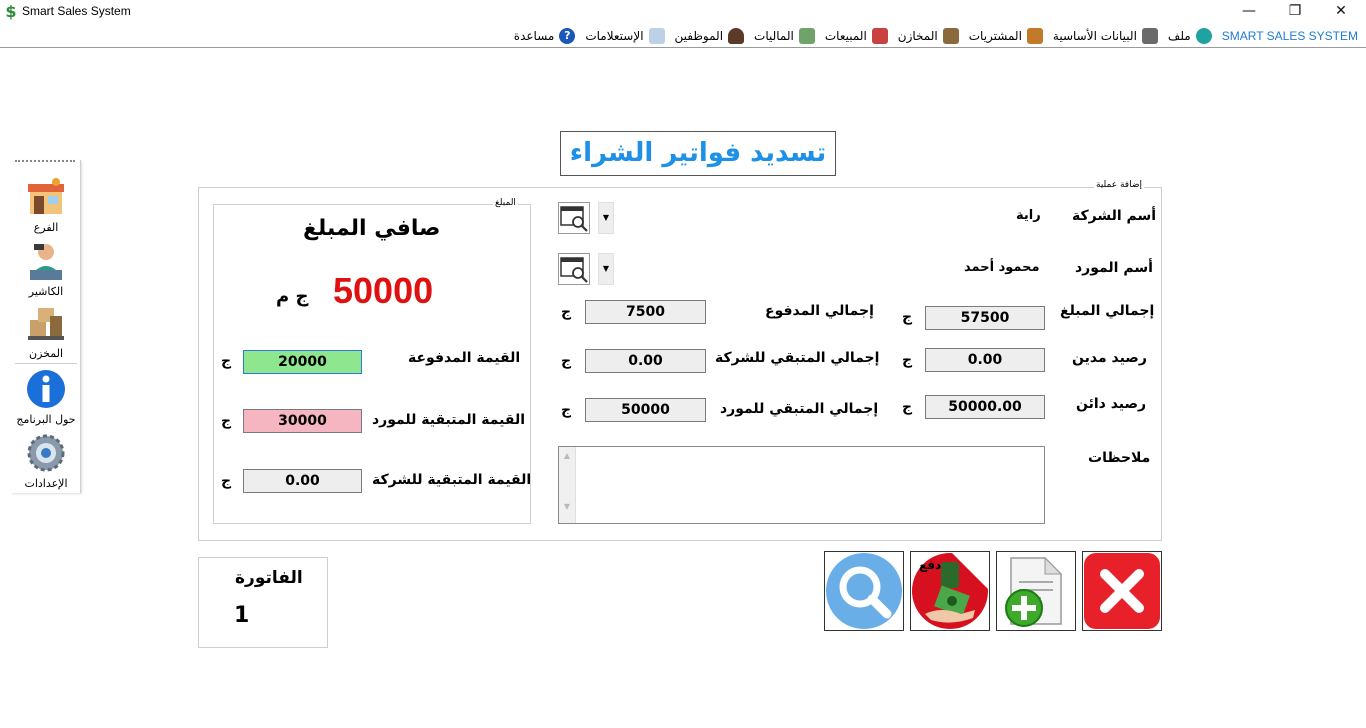 The height and width of the screenshot is (728, 1366). What do you see at coordinates (907, 407) in the screenshot?
I see `credit-balance-currency: ج` at bounding box center [907, 407].